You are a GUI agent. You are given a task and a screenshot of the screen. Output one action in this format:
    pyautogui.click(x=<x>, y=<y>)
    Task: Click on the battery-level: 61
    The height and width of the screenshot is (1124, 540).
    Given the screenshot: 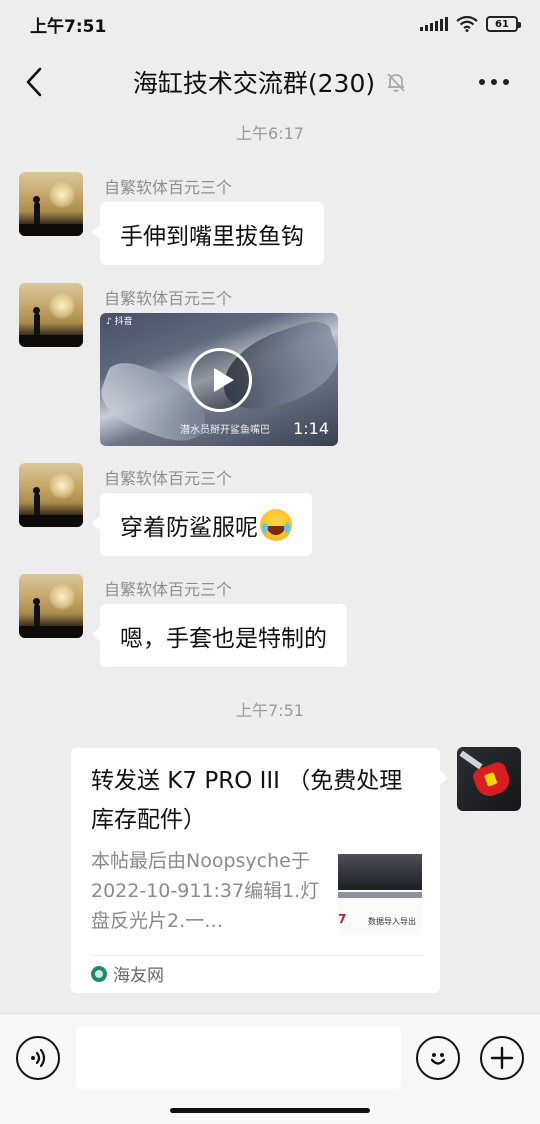 What is the action you would take?
    pyautogui.click(x=502, y=24)
    